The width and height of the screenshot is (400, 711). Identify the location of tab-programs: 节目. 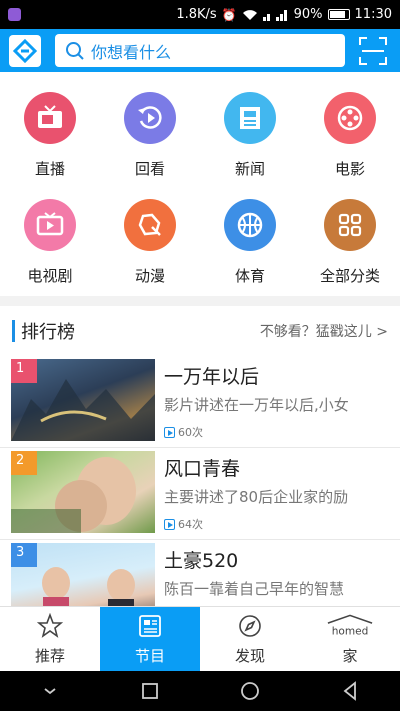
(150, 639).